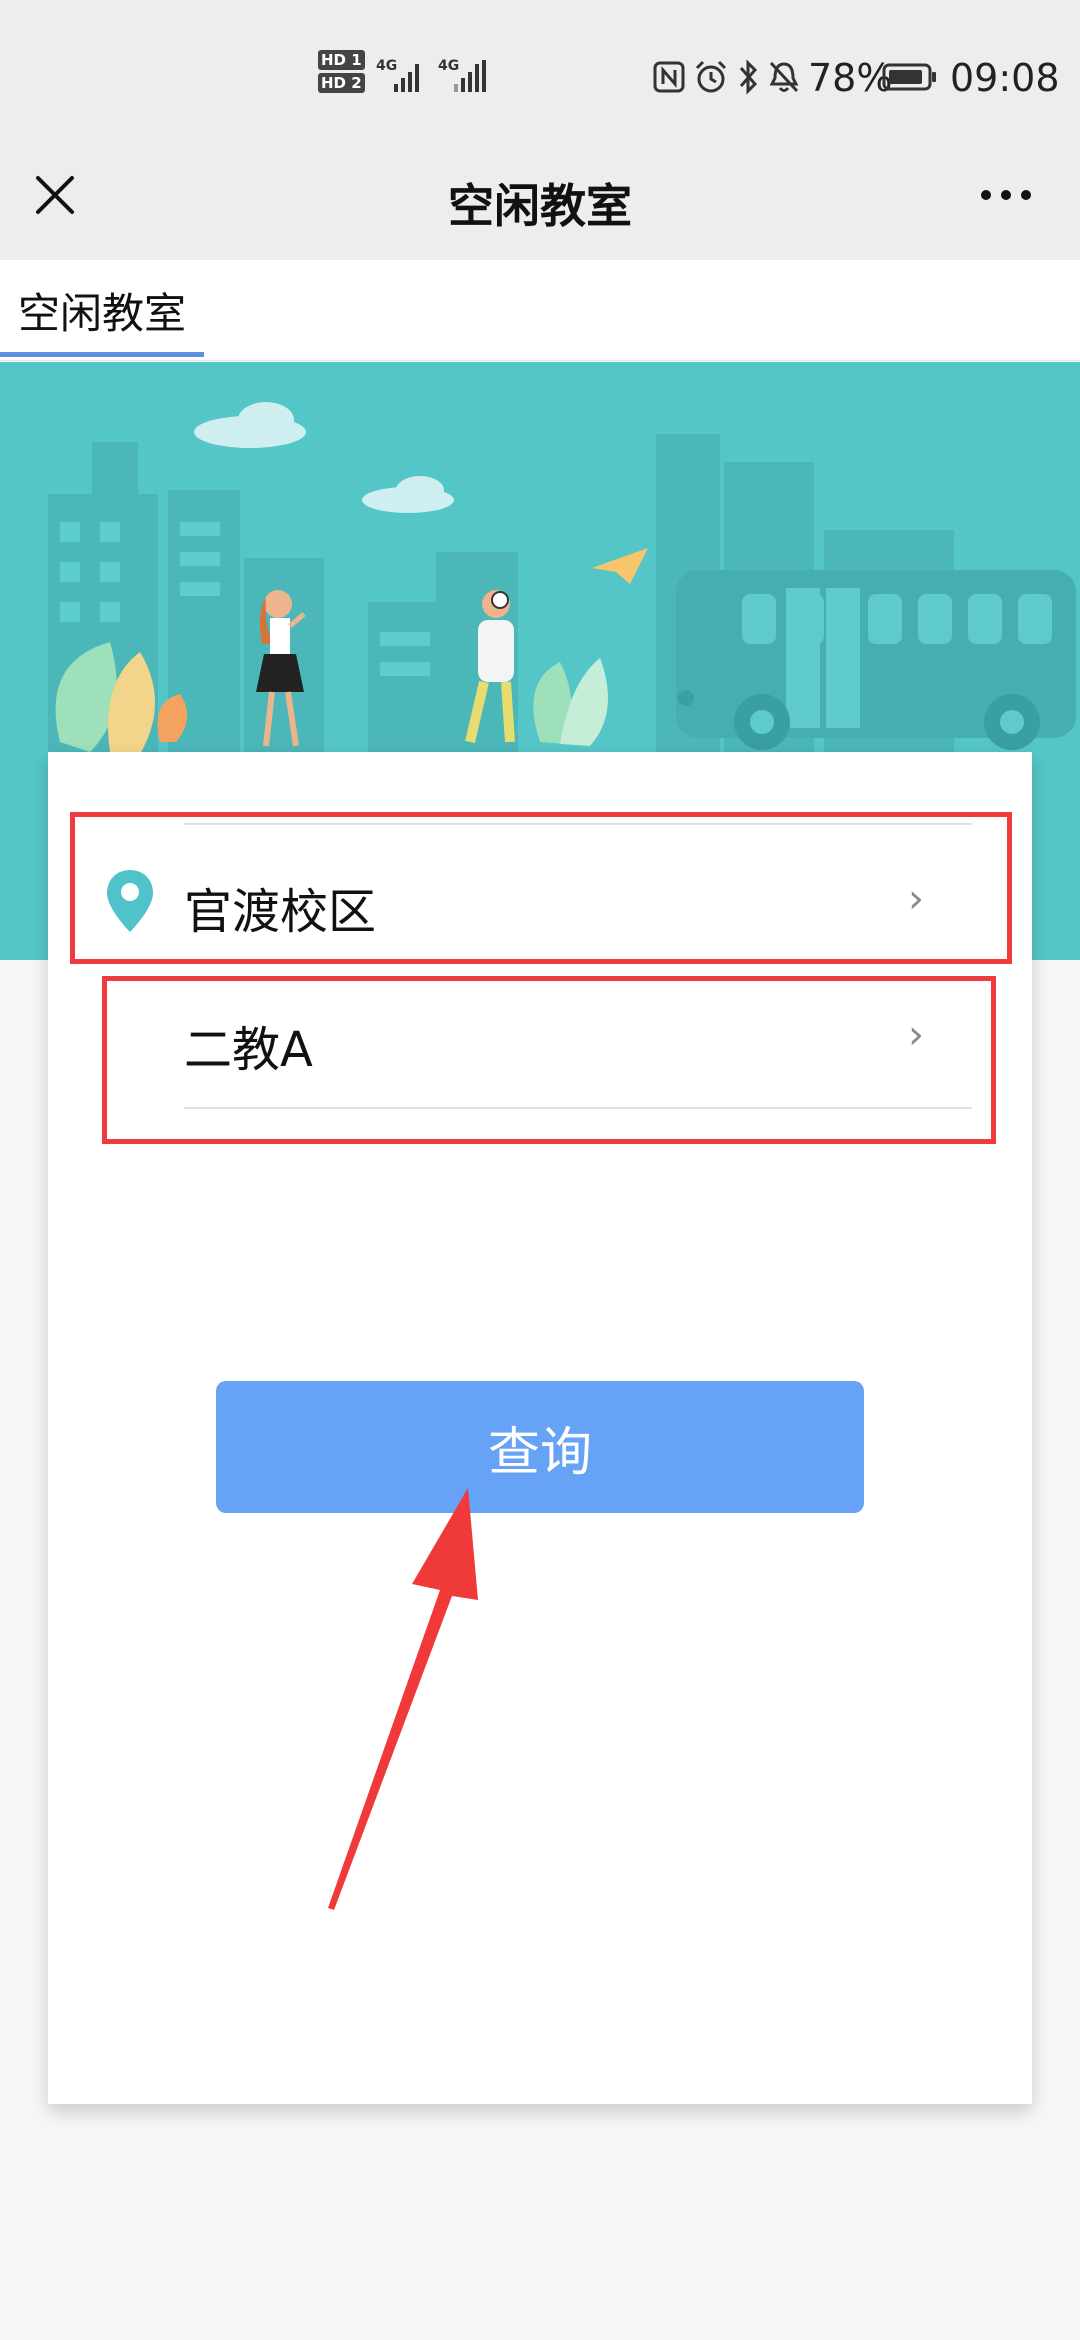 This screenshot has height=2340, width=1080. Describe the element at coordinates (850, 78) in the screenshot. I see `battery-percent: 78%` at that location.